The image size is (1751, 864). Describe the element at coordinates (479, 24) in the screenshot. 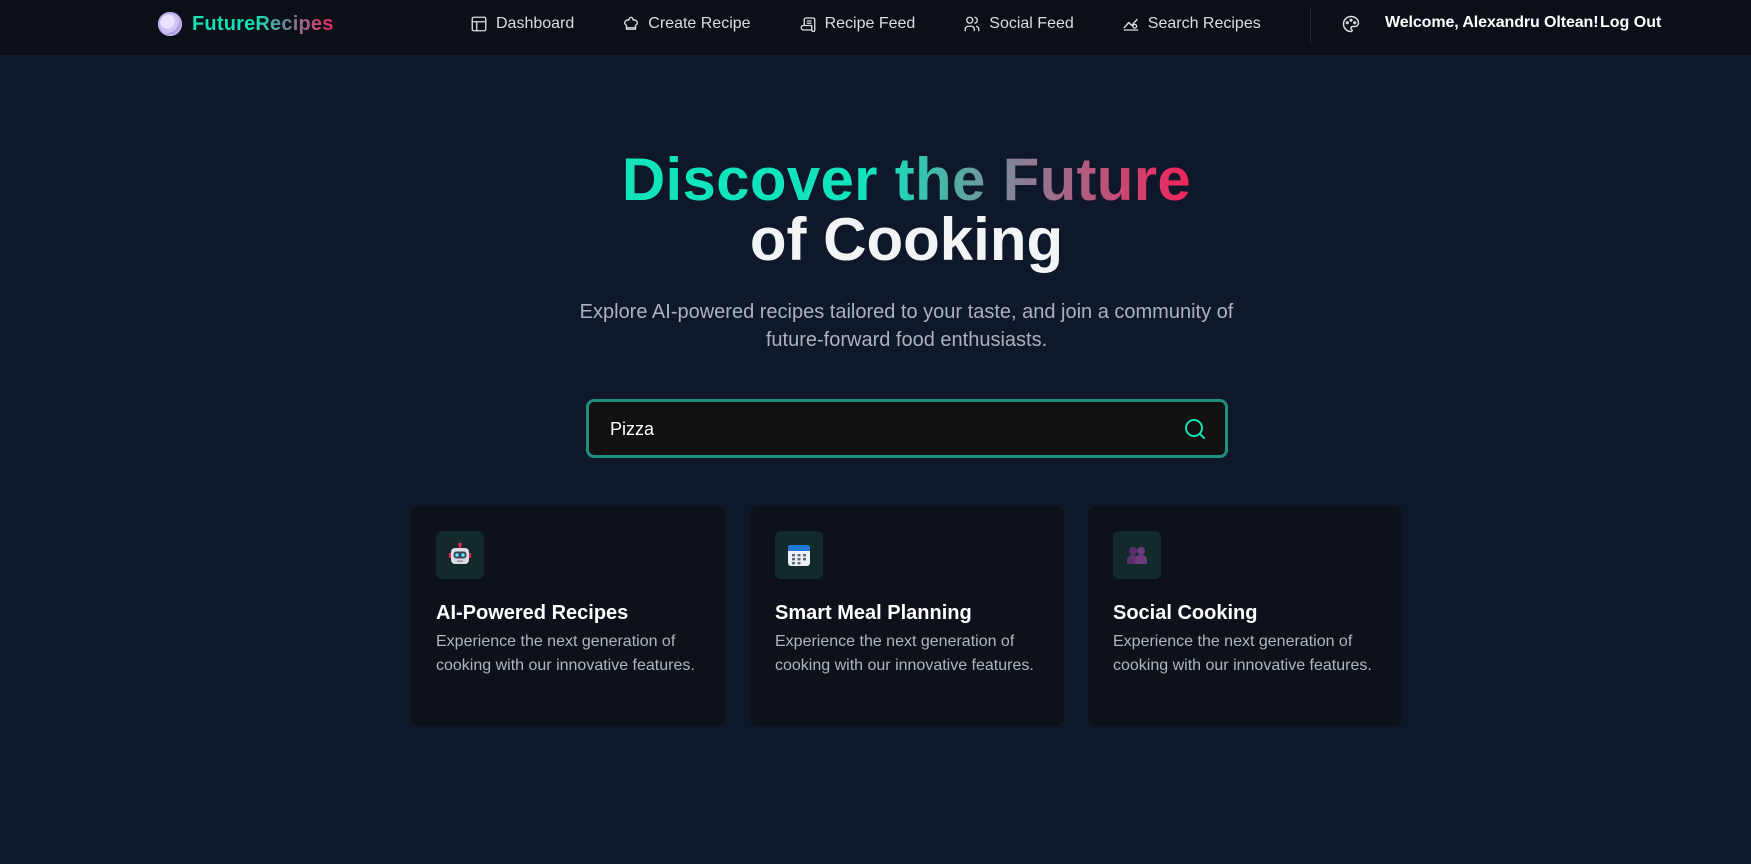

I see `dashboard-icon` at that location.